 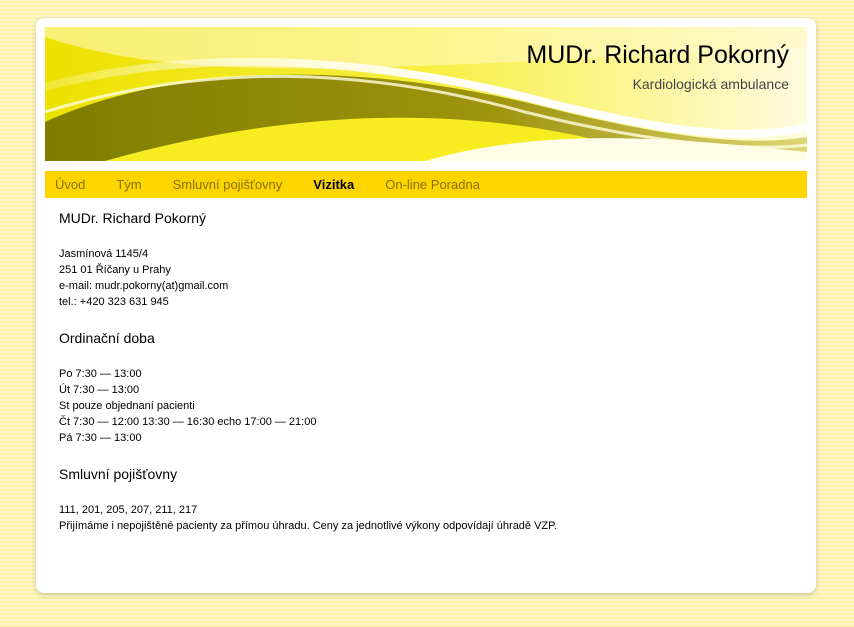 I want to click on hours-line-tuesday: Út 7:30 — 13:00, so click(x=99, y=390).